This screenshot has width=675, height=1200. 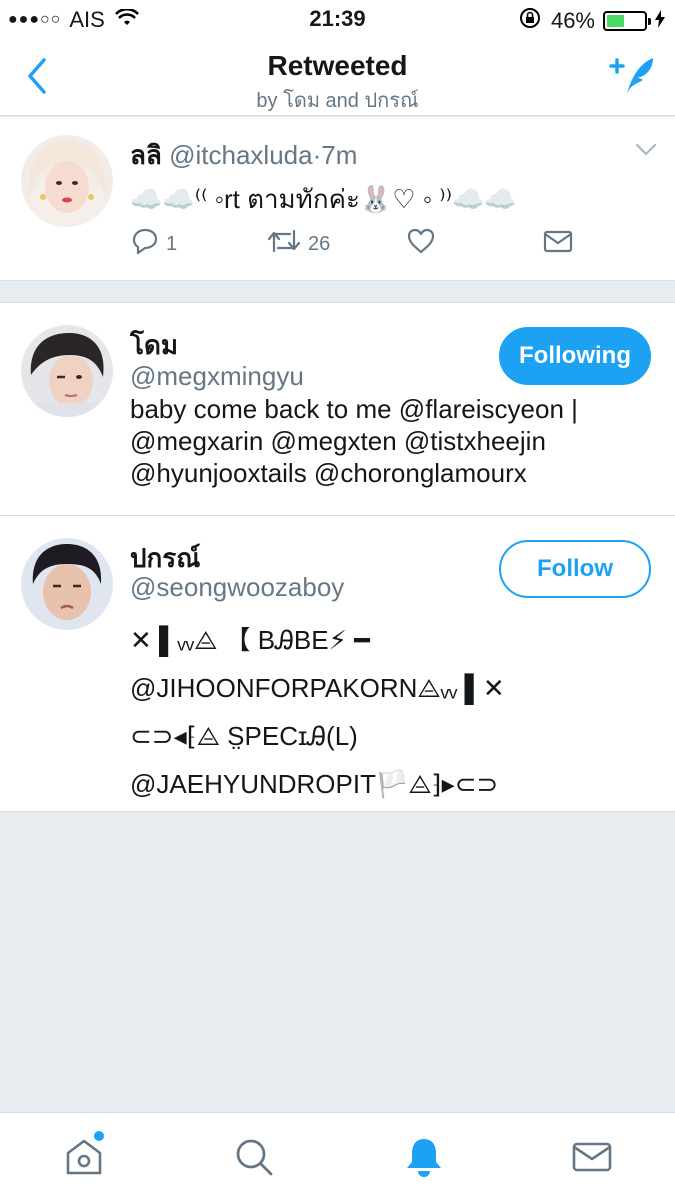 What do you see at coordinates (337, 19) in the screenshot?
I see `status-bar: ●●●○○ AIS 21:39 46%` at bounding box center [337, 19].